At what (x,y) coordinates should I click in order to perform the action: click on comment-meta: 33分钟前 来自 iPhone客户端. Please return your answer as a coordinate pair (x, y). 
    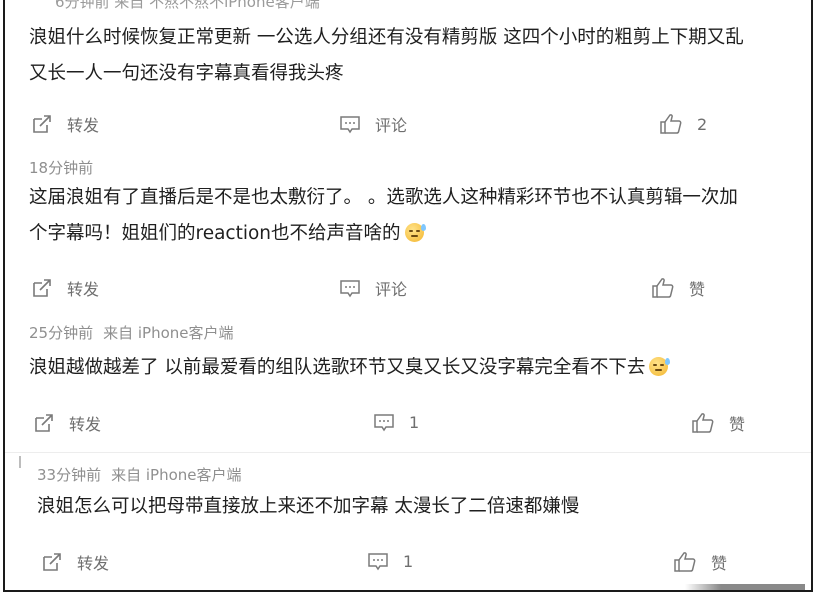
    Looking at the image, I should click on (139, 474).